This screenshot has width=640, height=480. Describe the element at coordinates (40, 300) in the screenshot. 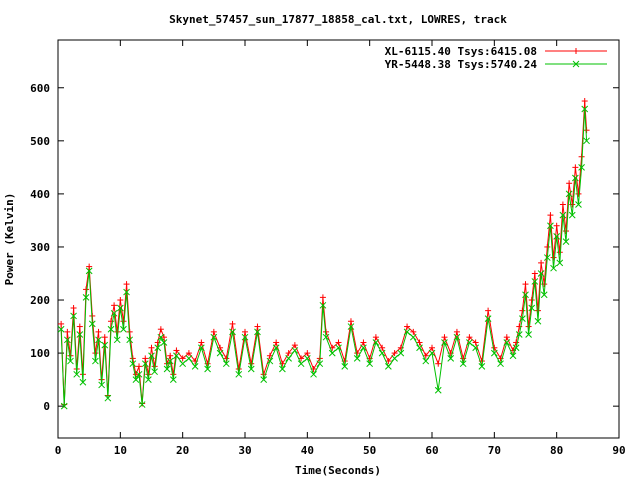

I see `y-tick-label: 200` at that location.